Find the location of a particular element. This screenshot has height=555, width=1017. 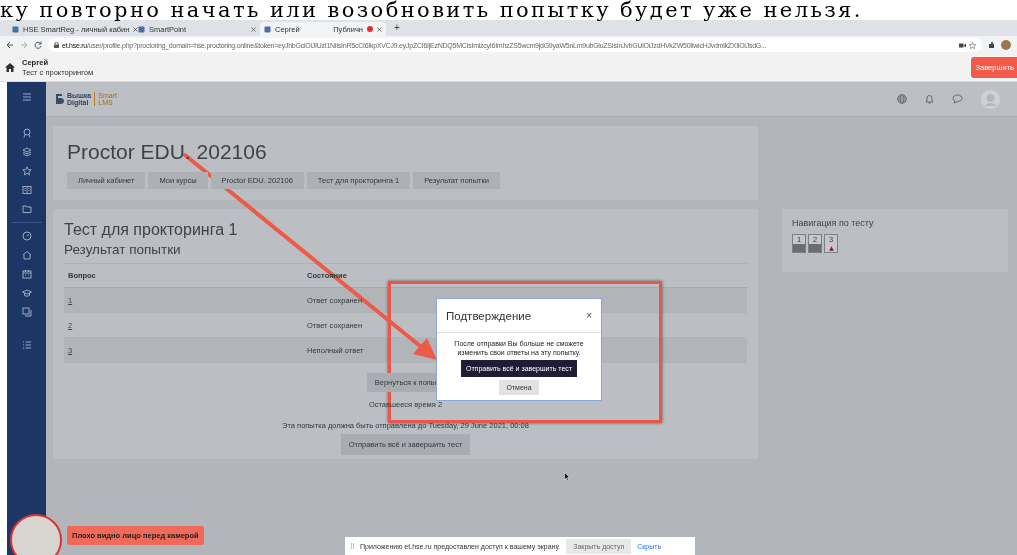

drag-handle-icon is located at coordinates (352, 546).